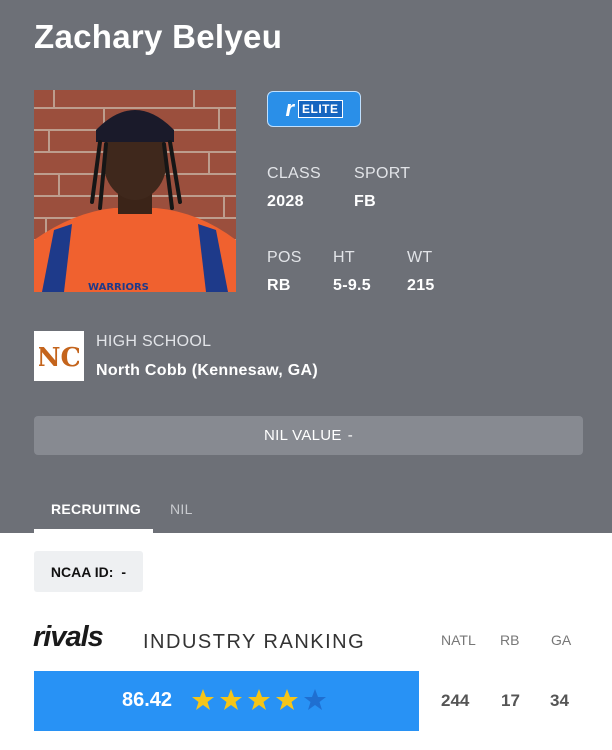 Image resolution: width=612 pixels, height=750 pixels. Describe the element at coordinates (559, 700) in the screenshot. I see `rank-ga: 34` at that location.